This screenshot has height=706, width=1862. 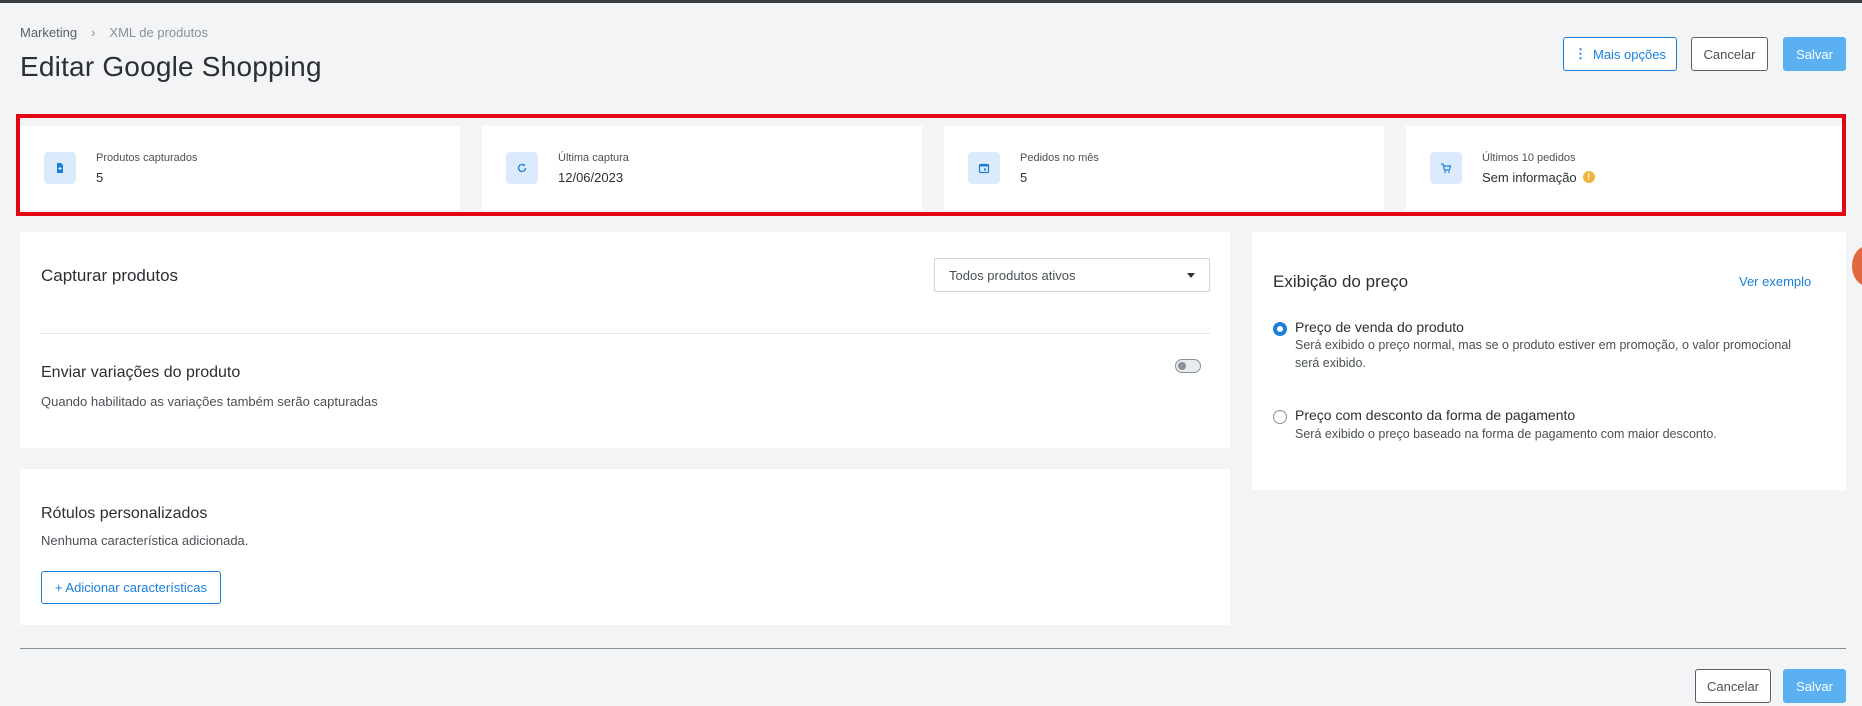 I want to click on breadcrumb: Marketing › XML de produtos, so click(x=114, y=32).